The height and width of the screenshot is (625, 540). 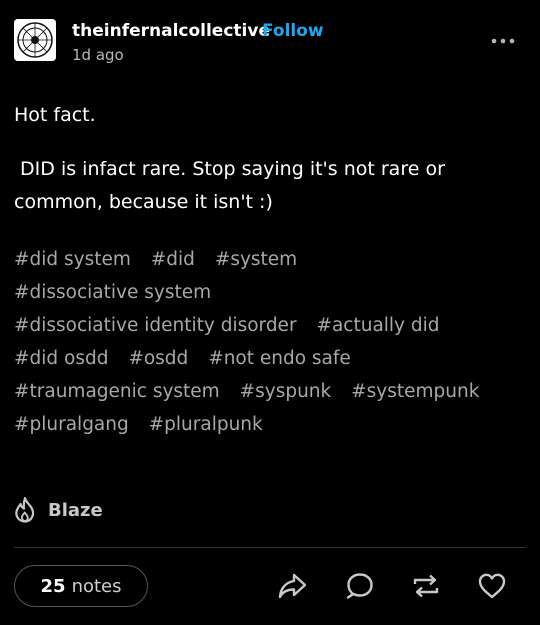 I want to click on reblog-button, so click(x=426, y=586).